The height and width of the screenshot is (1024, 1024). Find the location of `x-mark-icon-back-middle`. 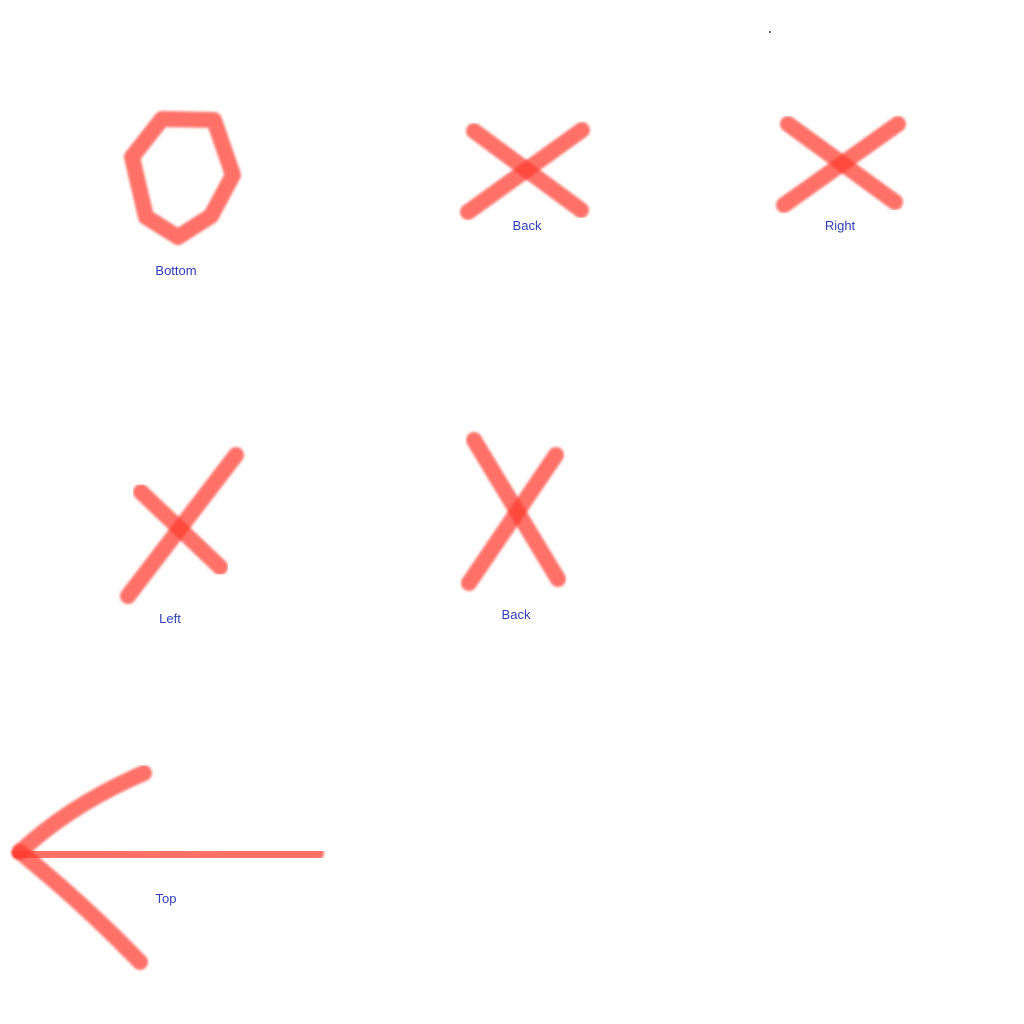

x-mark-icon-back-middle is located at coordinates (513, 511).